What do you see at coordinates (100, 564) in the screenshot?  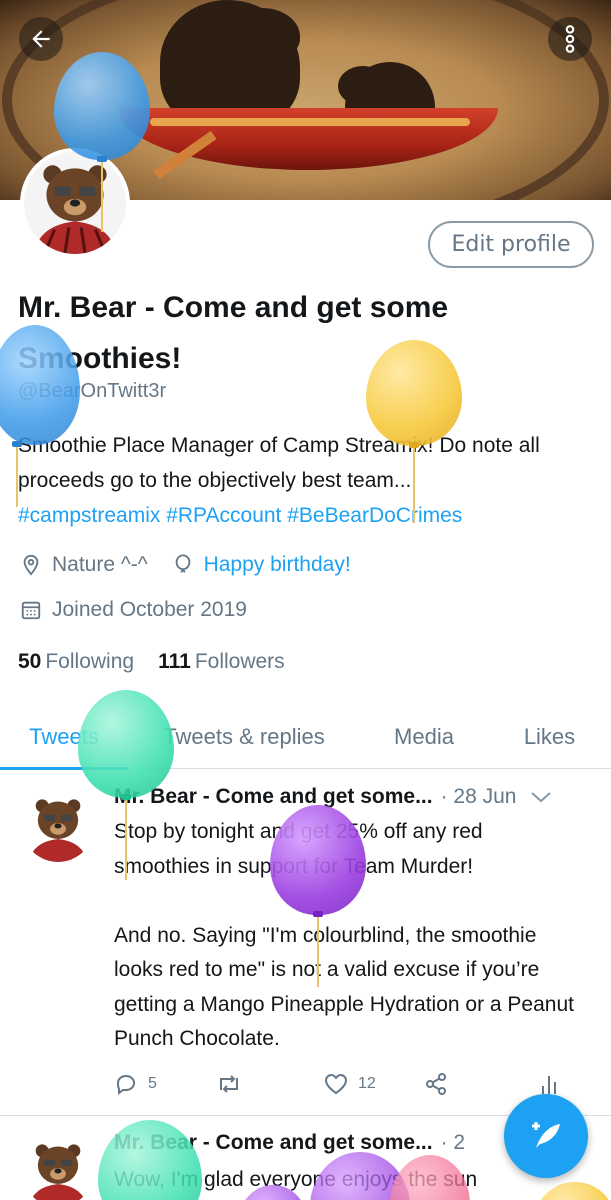 I see `location-text: Nature ^-^` at bounding box center [100, 564].